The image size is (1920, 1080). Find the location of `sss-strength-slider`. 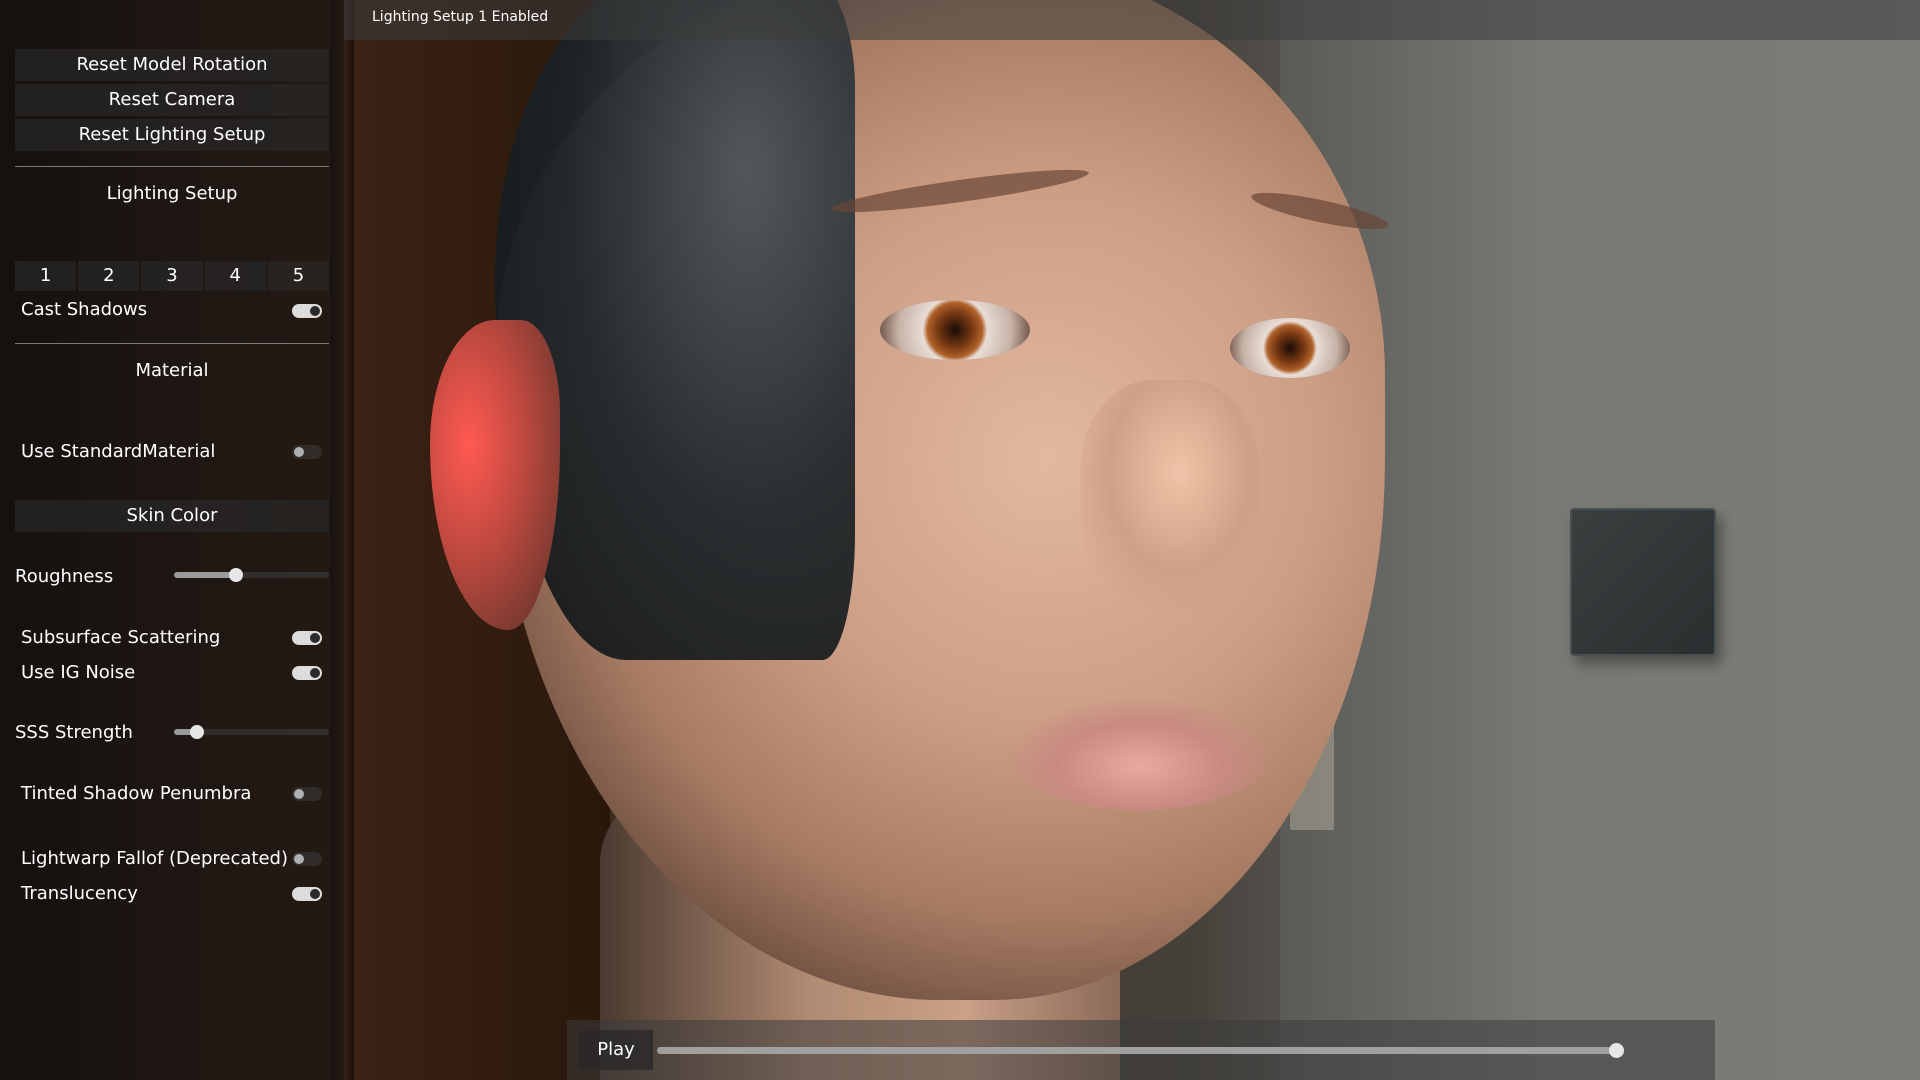

sss-strength-slider is located at coordinates (251, 732).